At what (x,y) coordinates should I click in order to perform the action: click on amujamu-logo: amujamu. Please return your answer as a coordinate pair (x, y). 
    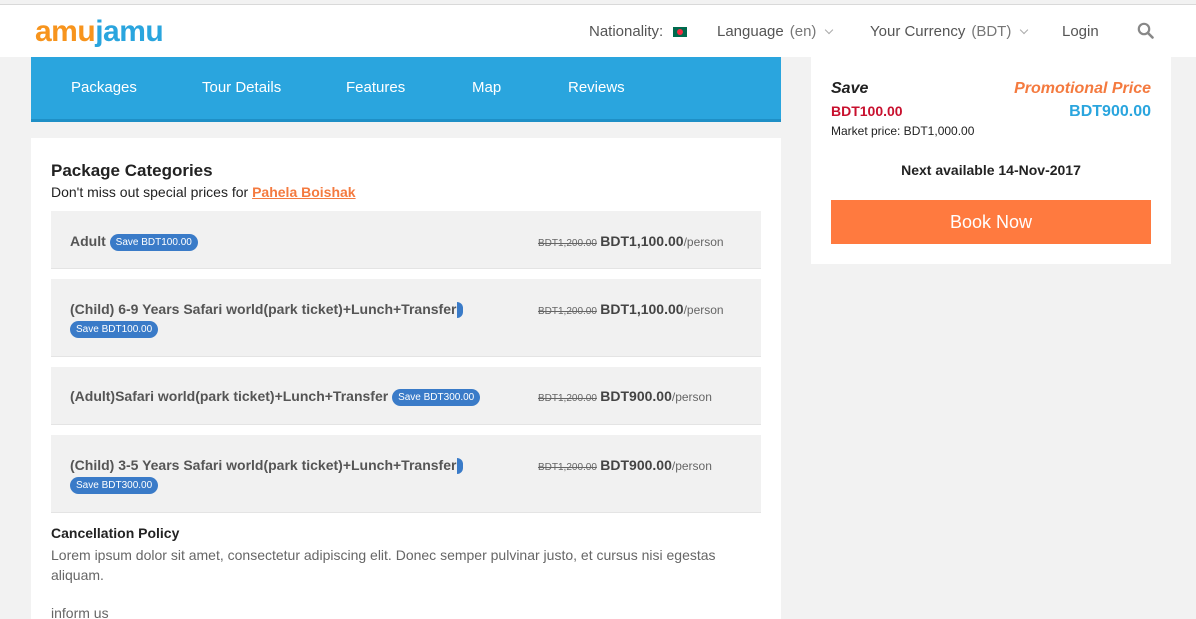
    Looking at the image, I should click on (99, 32).